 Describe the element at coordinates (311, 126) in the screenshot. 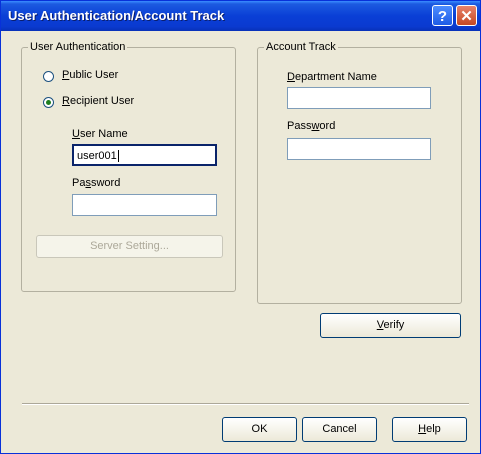

I see `account-password-label: Password` at that location.